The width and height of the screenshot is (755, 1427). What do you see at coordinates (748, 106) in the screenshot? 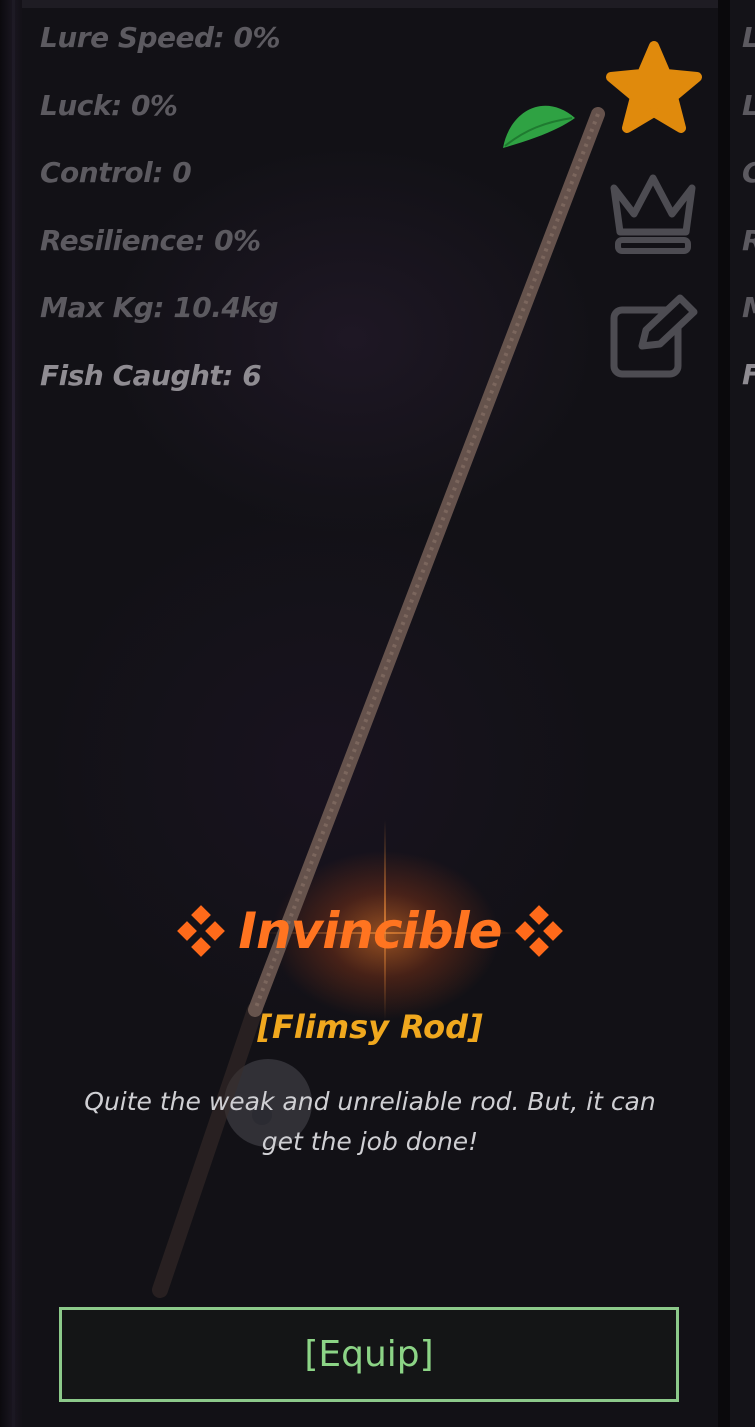
I see `peek-stat-2: L` at bounding box center [748, 106].